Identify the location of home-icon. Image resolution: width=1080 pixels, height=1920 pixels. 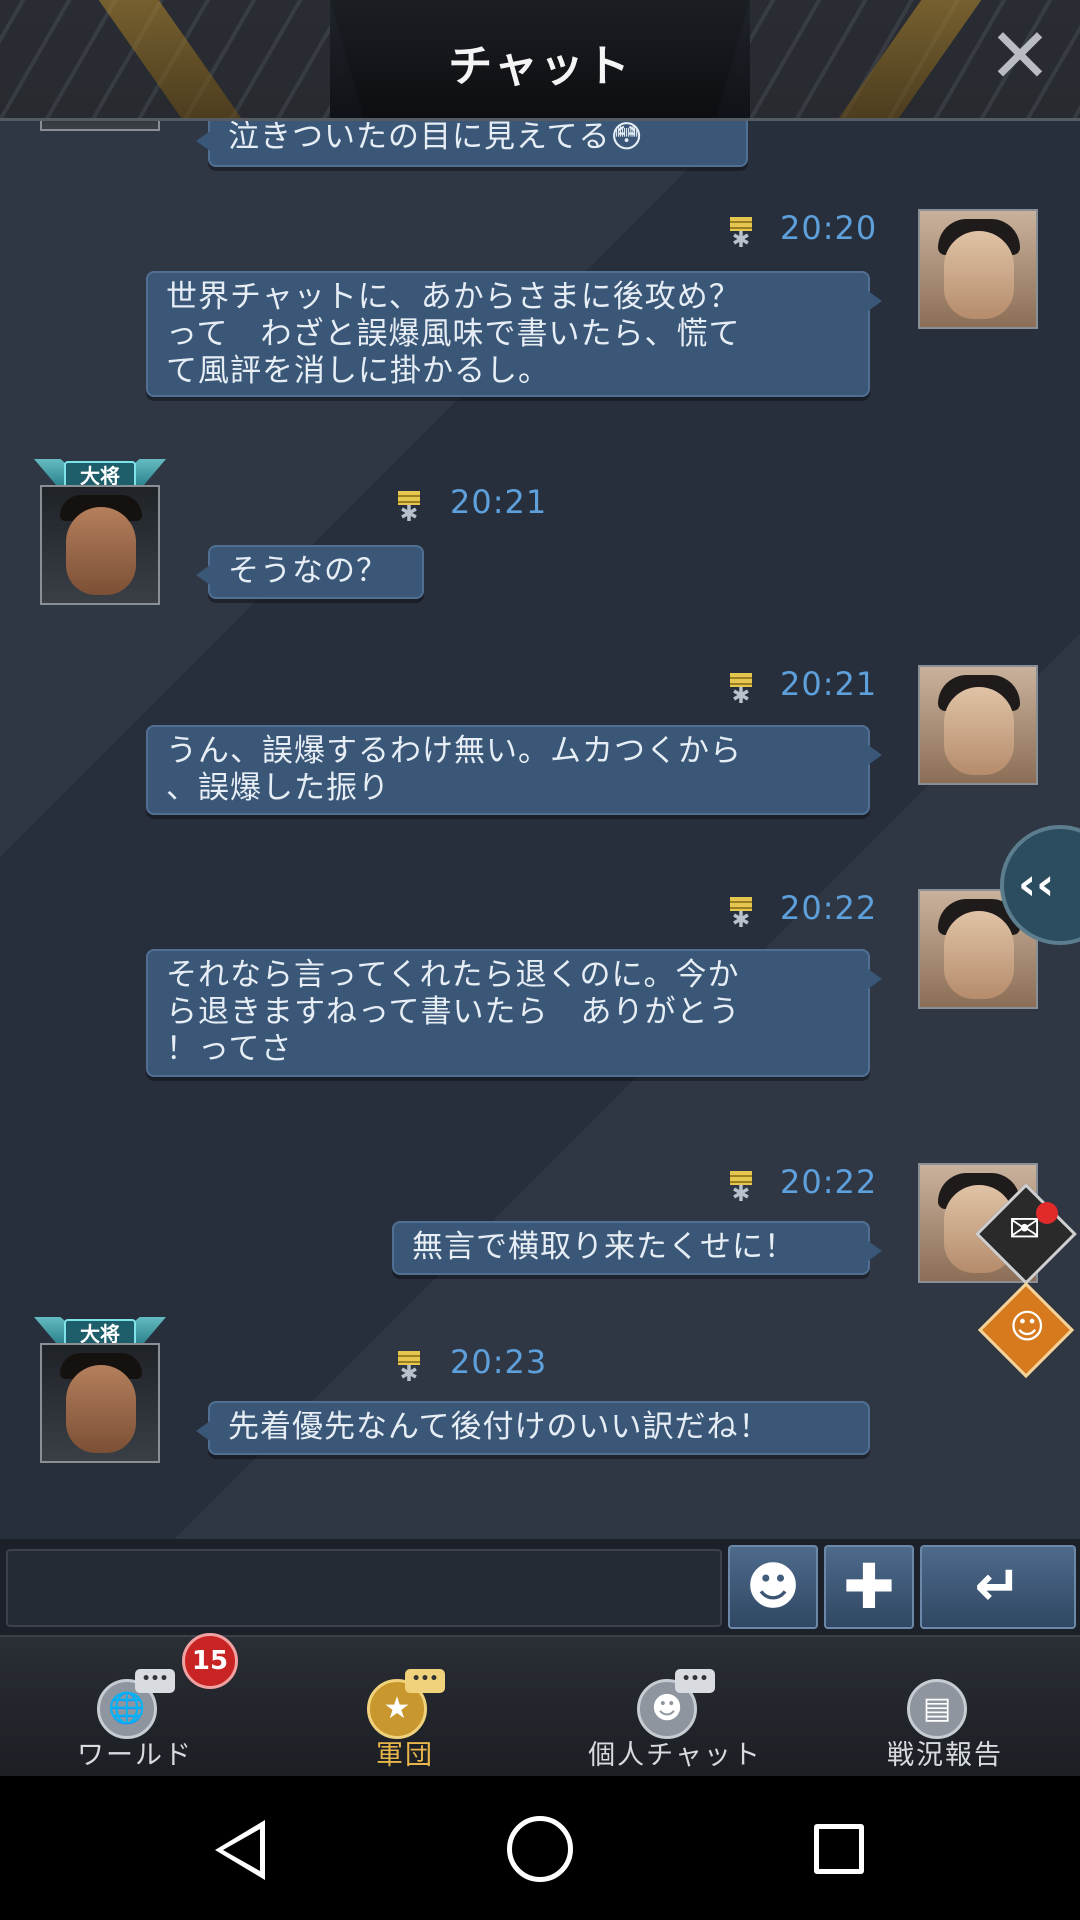
(540, 1849).